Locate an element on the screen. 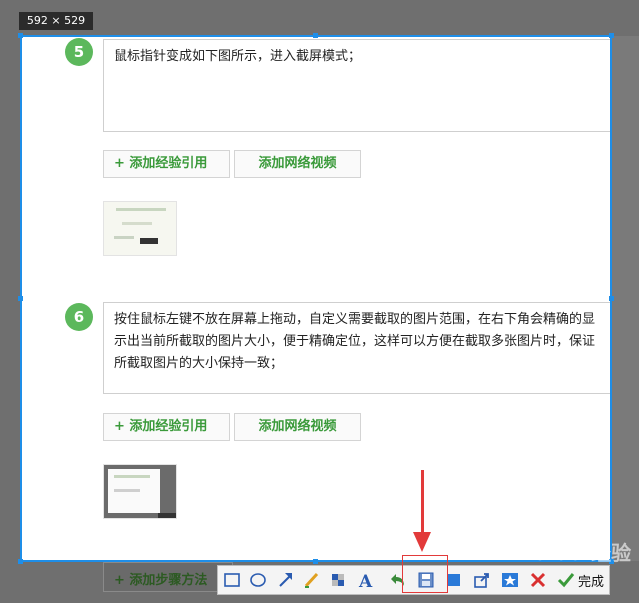 Image resolution: width=639 pixels, height=603 pixels. cancel-icon is located at coordinates (538, 580).